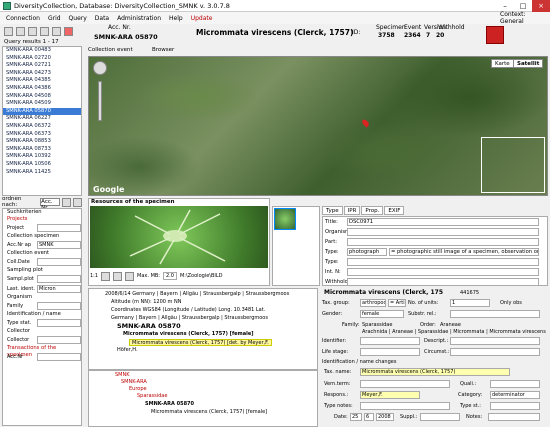  Describe the element at coordinates (42, 66) in the screenshot. I see `list-item: SMNK-ARA 02721` at that location.